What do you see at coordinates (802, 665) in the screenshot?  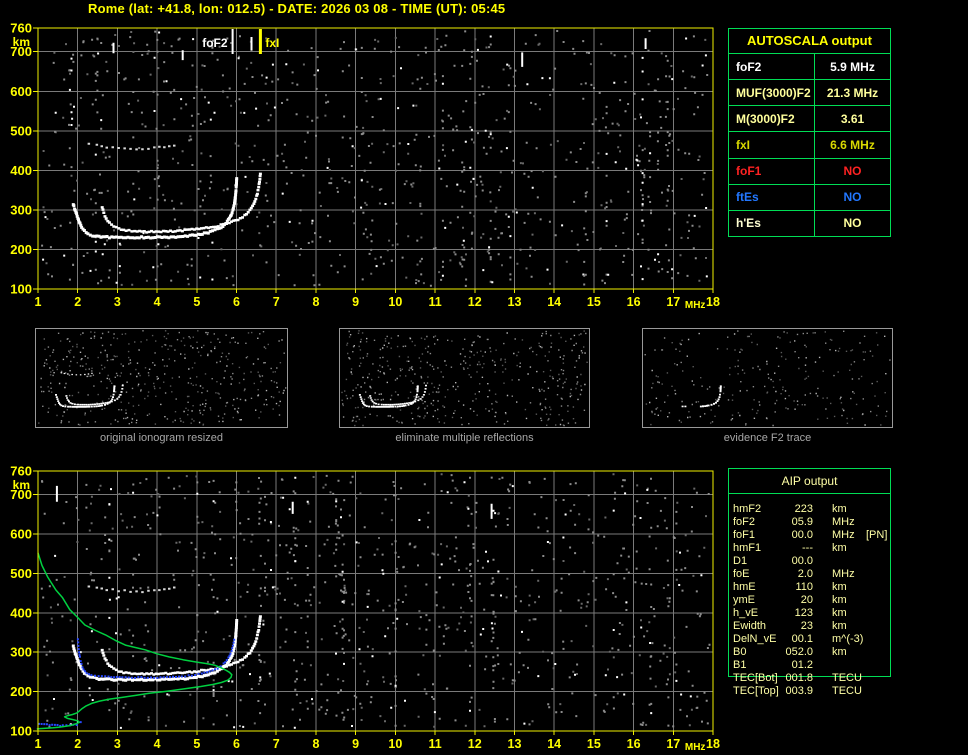 I see `aip-value: 01.2` at bounding box center [802, 665].